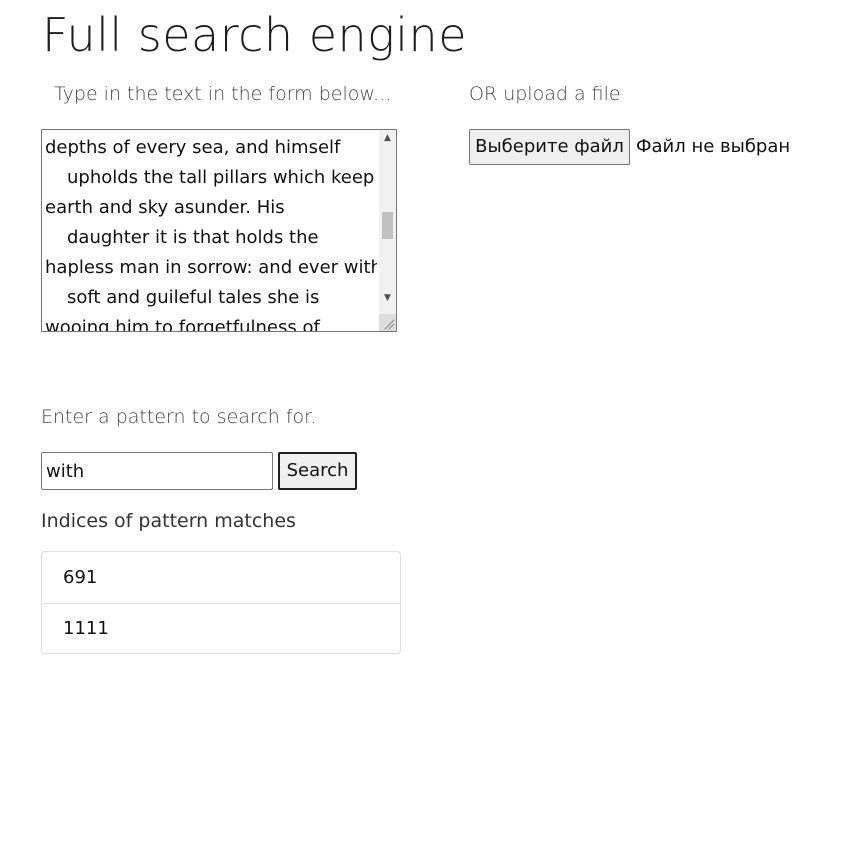 The width and height of the screenshot is (850, 856). What do you see at coordinates (179, 417) in the screenshot?
I see `pattern-label: Enter a pattern to search for.` at bounding box center [179, 417].